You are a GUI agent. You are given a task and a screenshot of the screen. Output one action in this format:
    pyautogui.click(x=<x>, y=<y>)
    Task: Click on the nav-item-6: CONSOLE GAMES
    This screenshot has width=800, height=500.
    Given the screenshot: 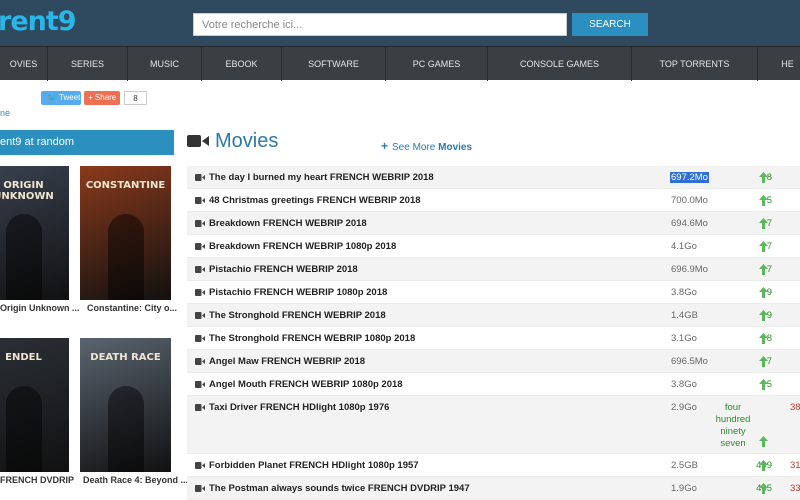 What is the action you would take?
    pyautogui.click(x=560, y=64)
    